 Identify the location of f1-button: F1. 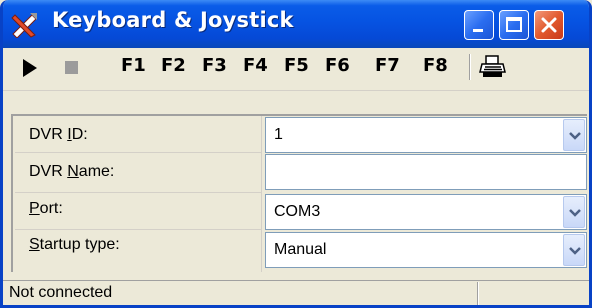
(133, 65).